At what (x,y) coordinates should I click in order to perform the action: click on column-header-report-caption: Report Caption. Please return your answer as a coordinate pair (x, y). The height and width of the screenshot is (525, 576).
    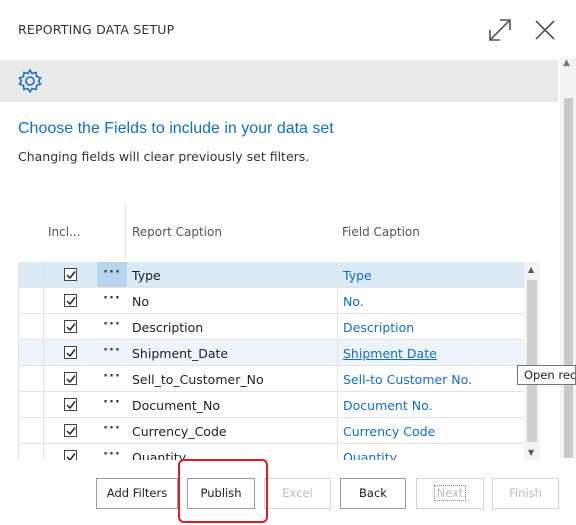
    Looking at the image, I should click on (177, 232).